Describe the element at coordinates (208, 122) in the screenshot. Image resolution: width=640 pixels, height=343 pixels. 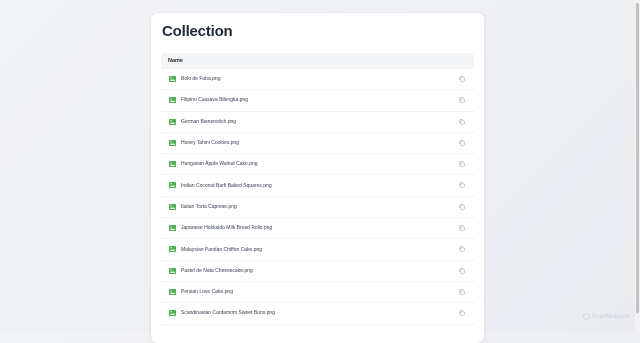
I see `file-name: German Bienenstich.png` at that location.